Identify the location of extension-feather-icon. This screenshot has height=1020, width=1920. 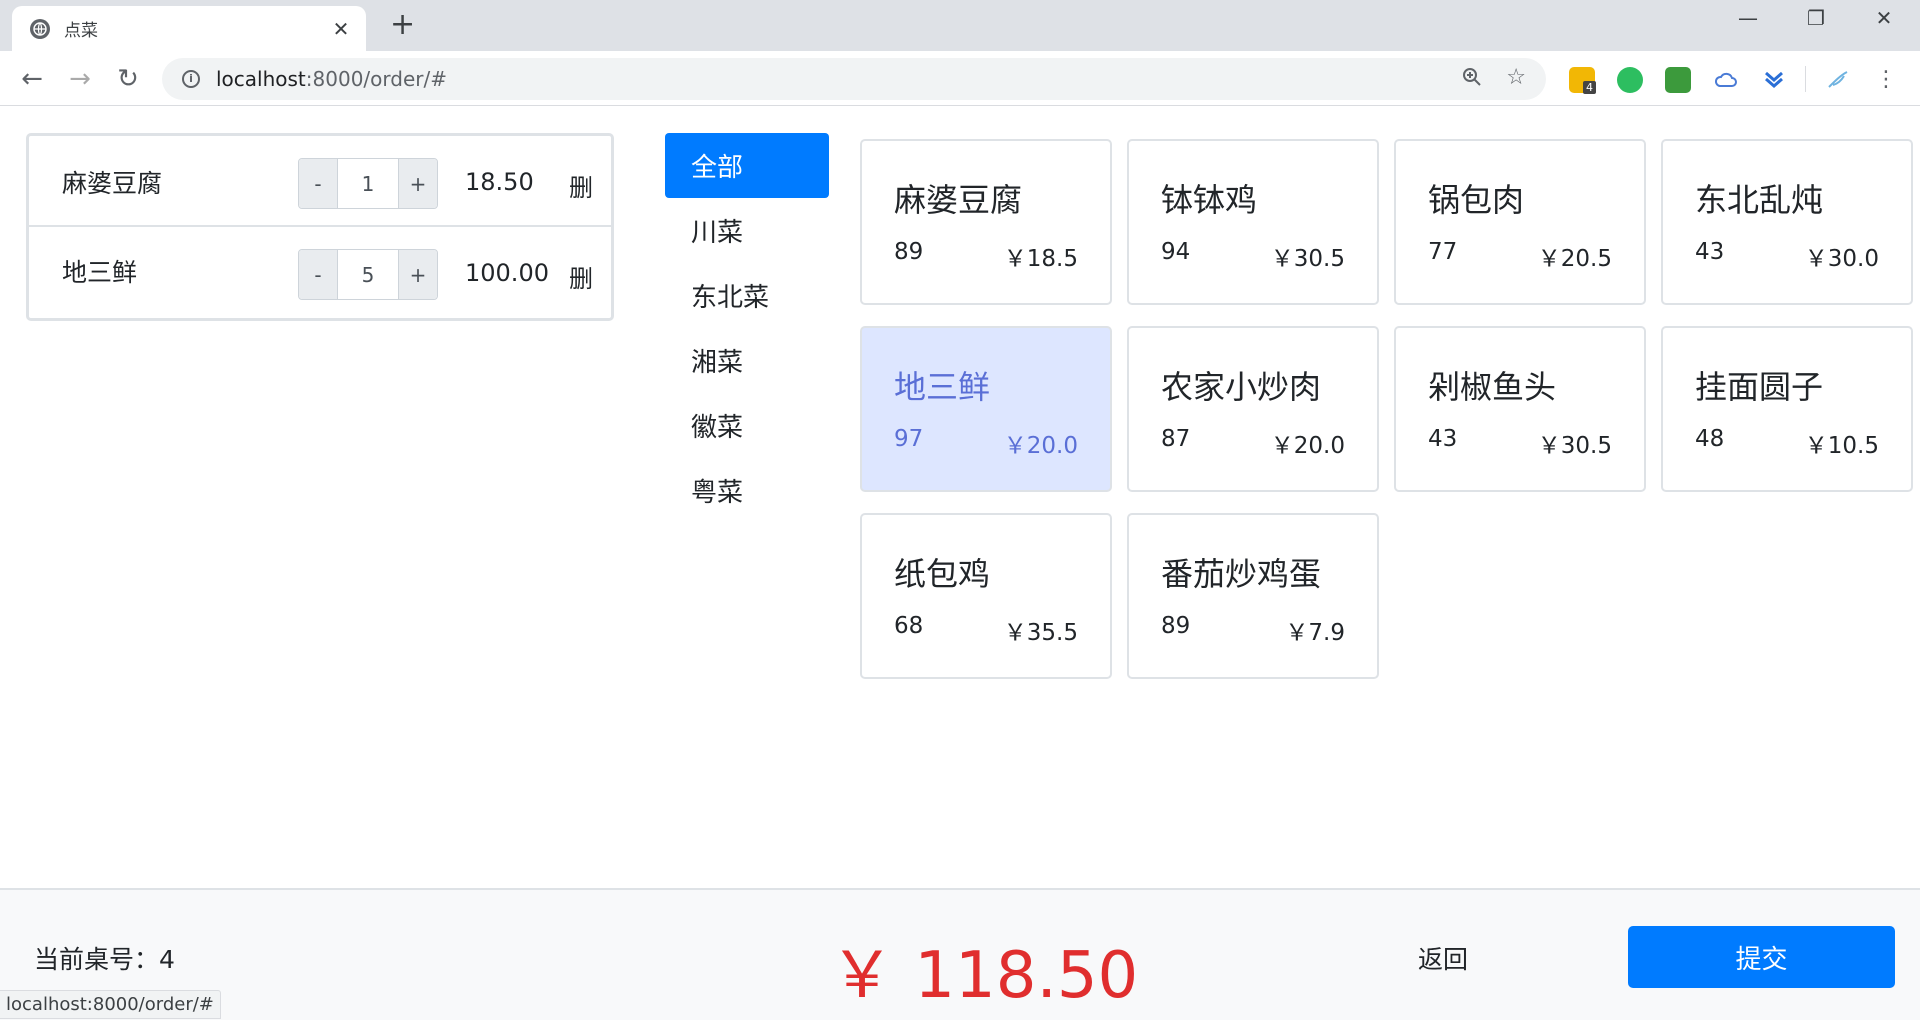
(1838, 80).